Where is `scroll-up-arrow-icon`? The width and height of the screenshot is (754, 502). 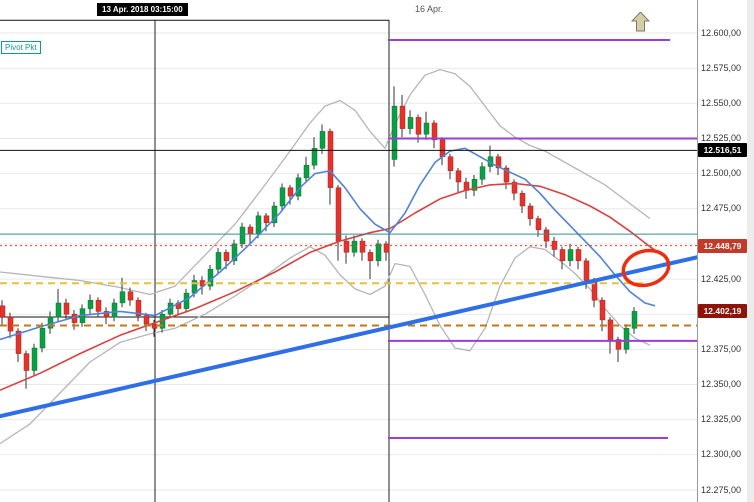 scroll-up-arrow-icon is located at coordinates (640, 24).